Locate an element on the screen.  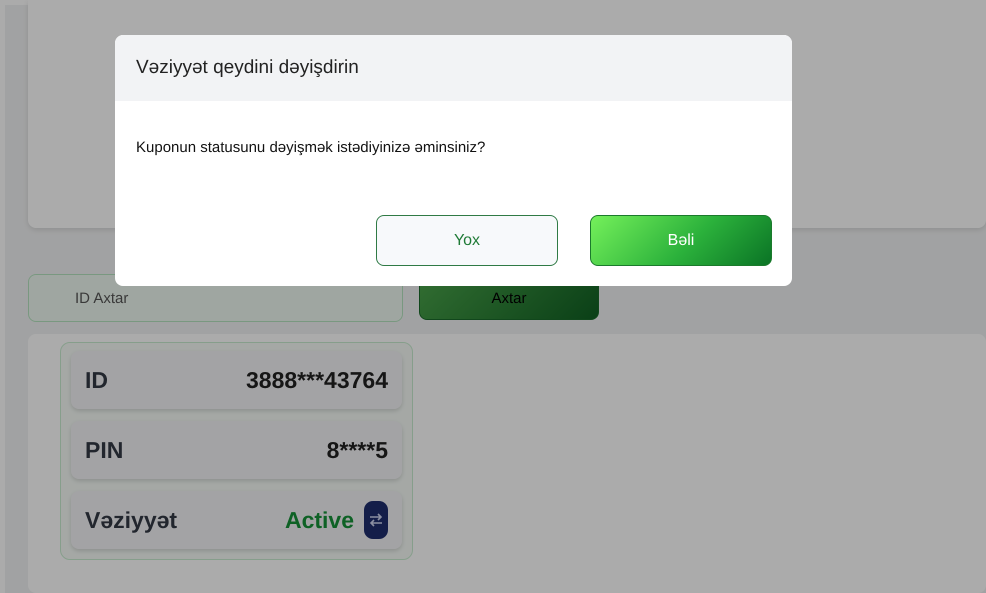
row-value: 8****5 is located at coordinates (357, 450).